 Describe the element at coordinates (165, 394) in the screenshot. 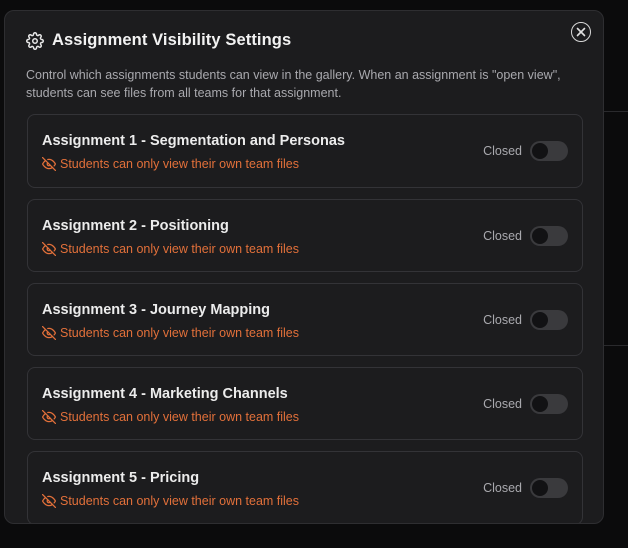

I see `assignment-title: Assignment 4 - Marketing Channels` at that location.